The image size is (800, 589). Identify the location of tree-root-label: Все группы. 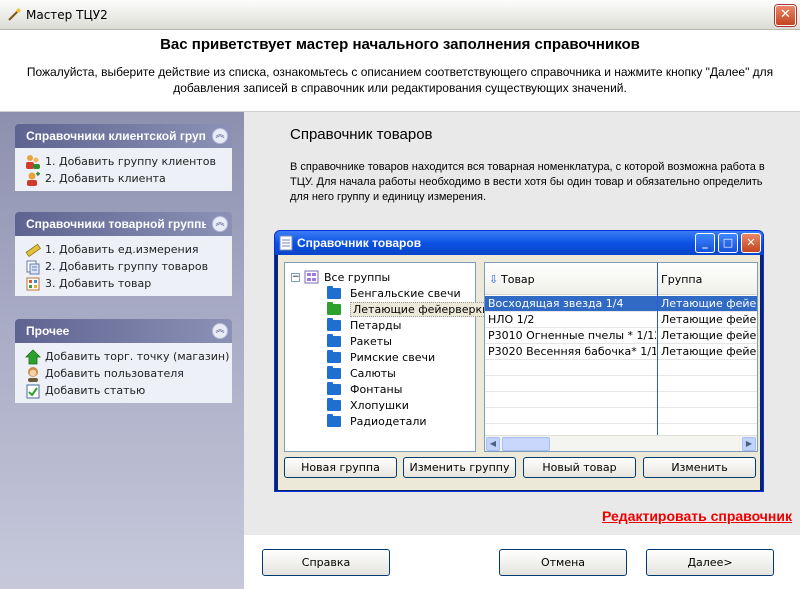
(357, 277).